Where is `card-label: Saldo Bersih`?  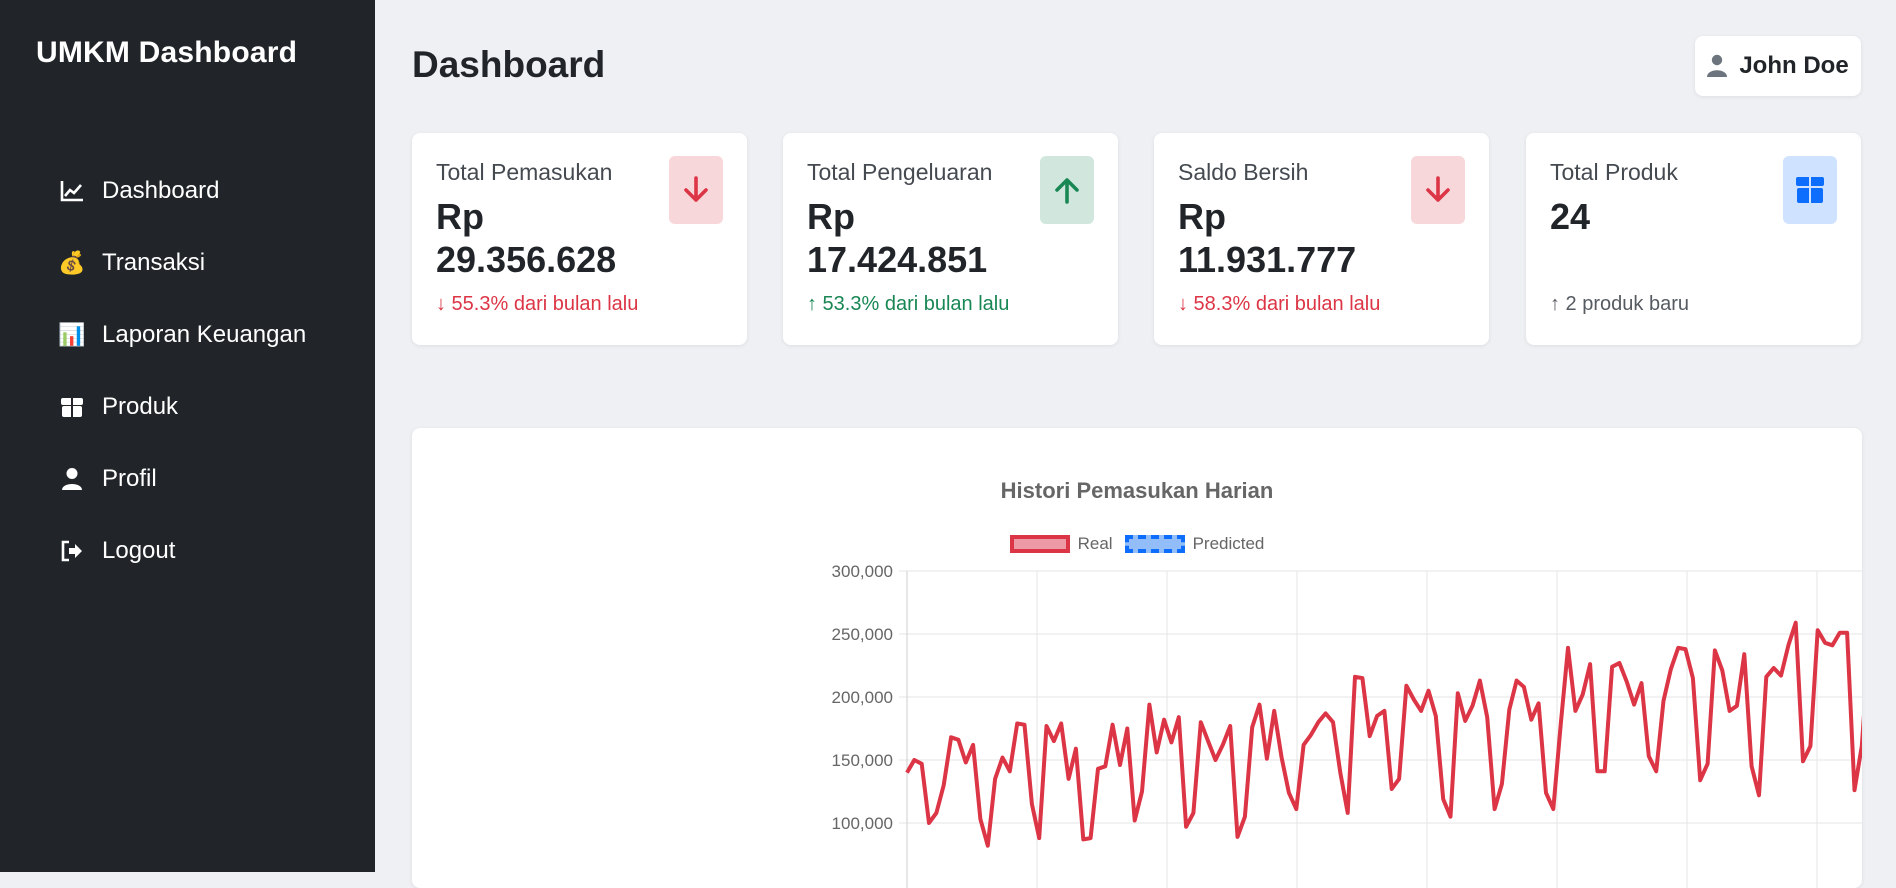
card-label: Saldo Bersih is located at coordinates (1243, 172).